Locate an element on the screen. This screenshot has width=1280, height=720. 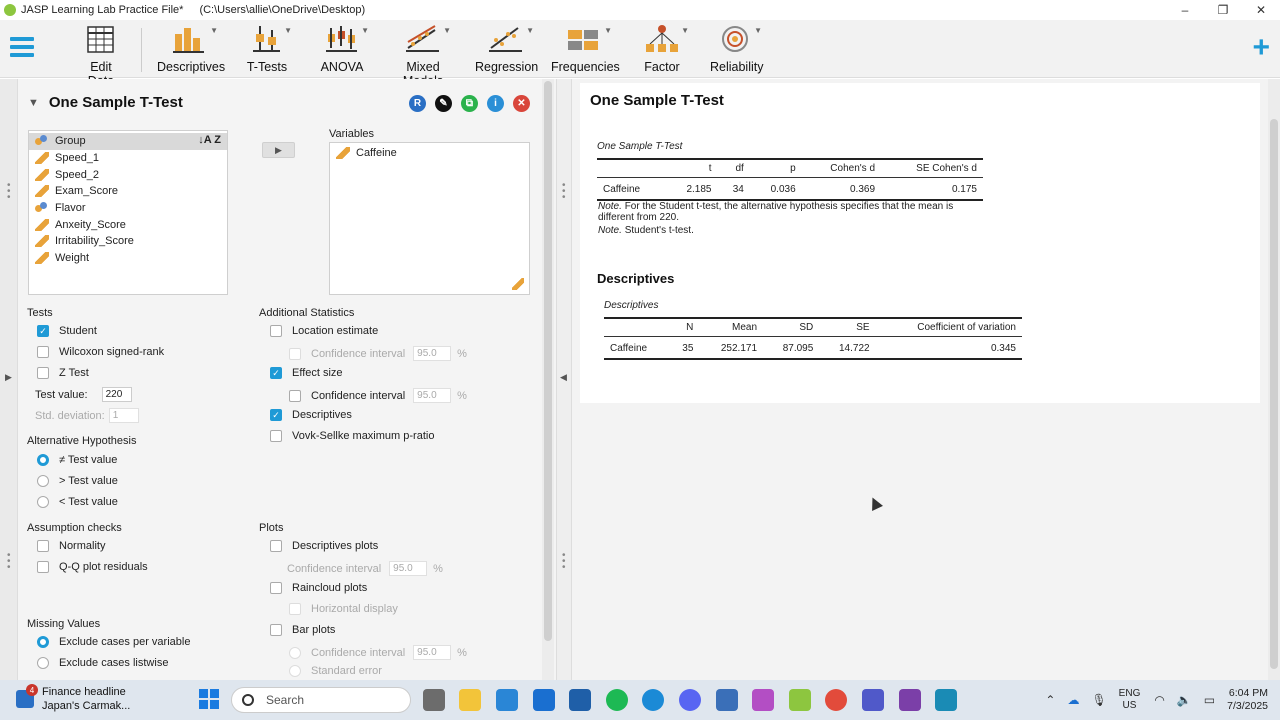
descriptives-module-button: ▼ Descriptives is located at coordinates (191, 49).